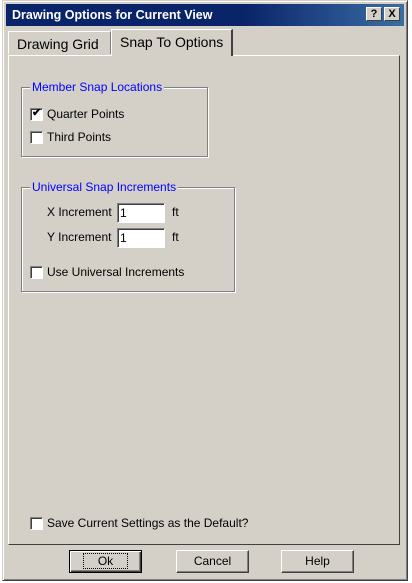  I want to click on save-default-label: Save Current Settings as the Default?, so click(148, 523).